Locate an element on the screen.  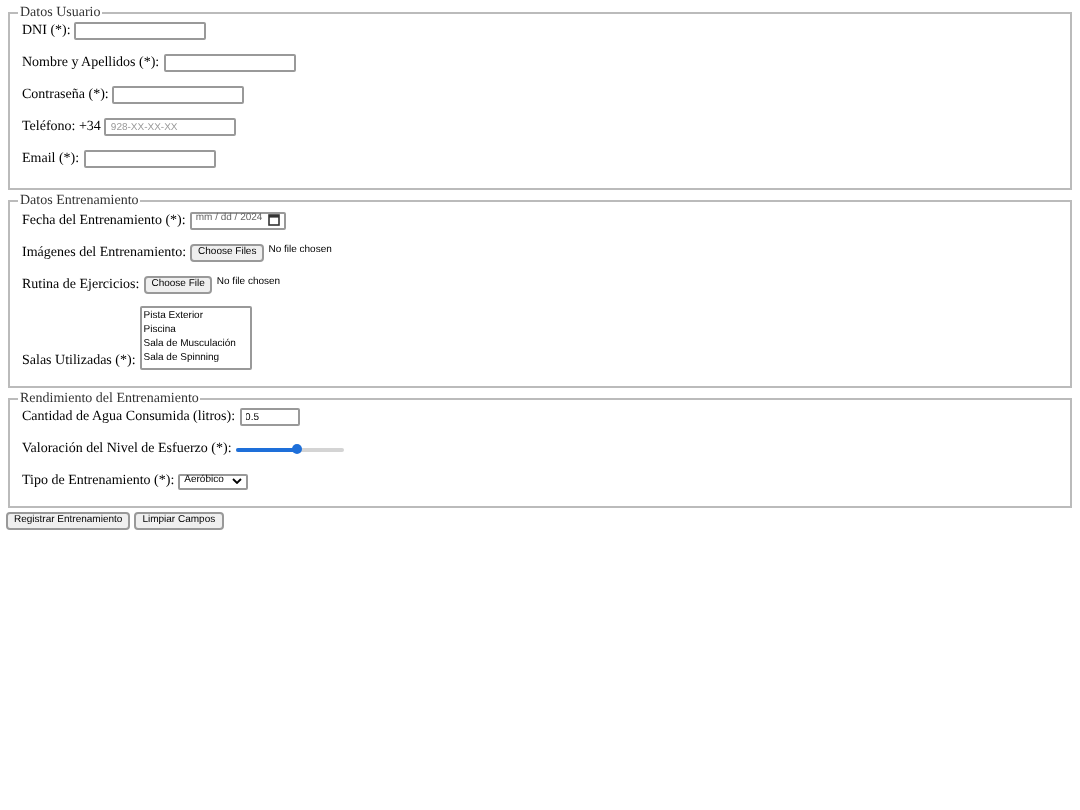
chevron-icon is located at coordinates (237, 481).